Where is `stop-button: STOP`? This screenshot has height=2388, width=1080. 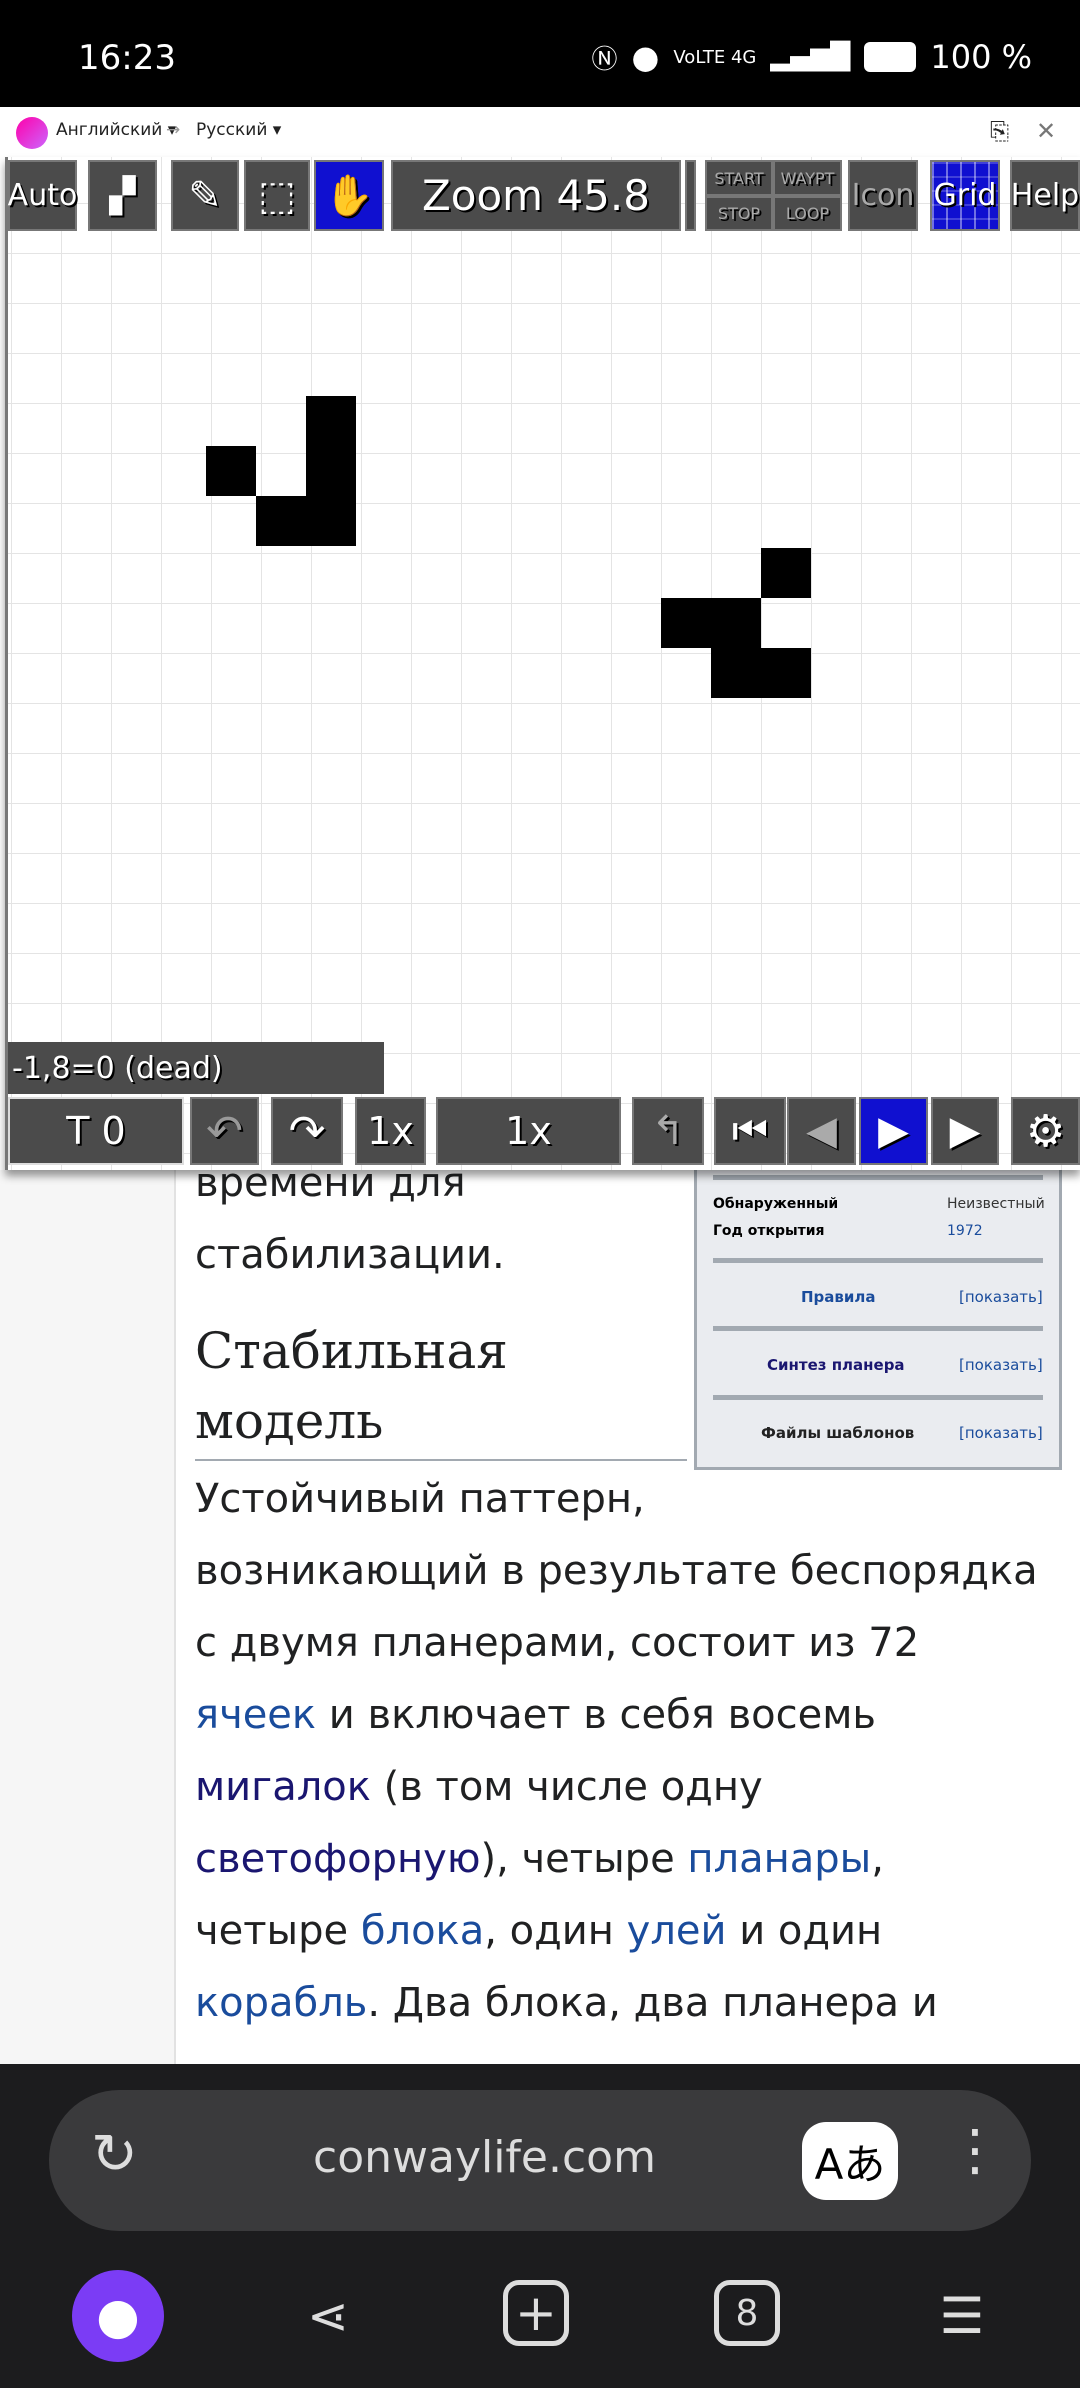 stop-button: STOP is located at coordinates (739, 213).